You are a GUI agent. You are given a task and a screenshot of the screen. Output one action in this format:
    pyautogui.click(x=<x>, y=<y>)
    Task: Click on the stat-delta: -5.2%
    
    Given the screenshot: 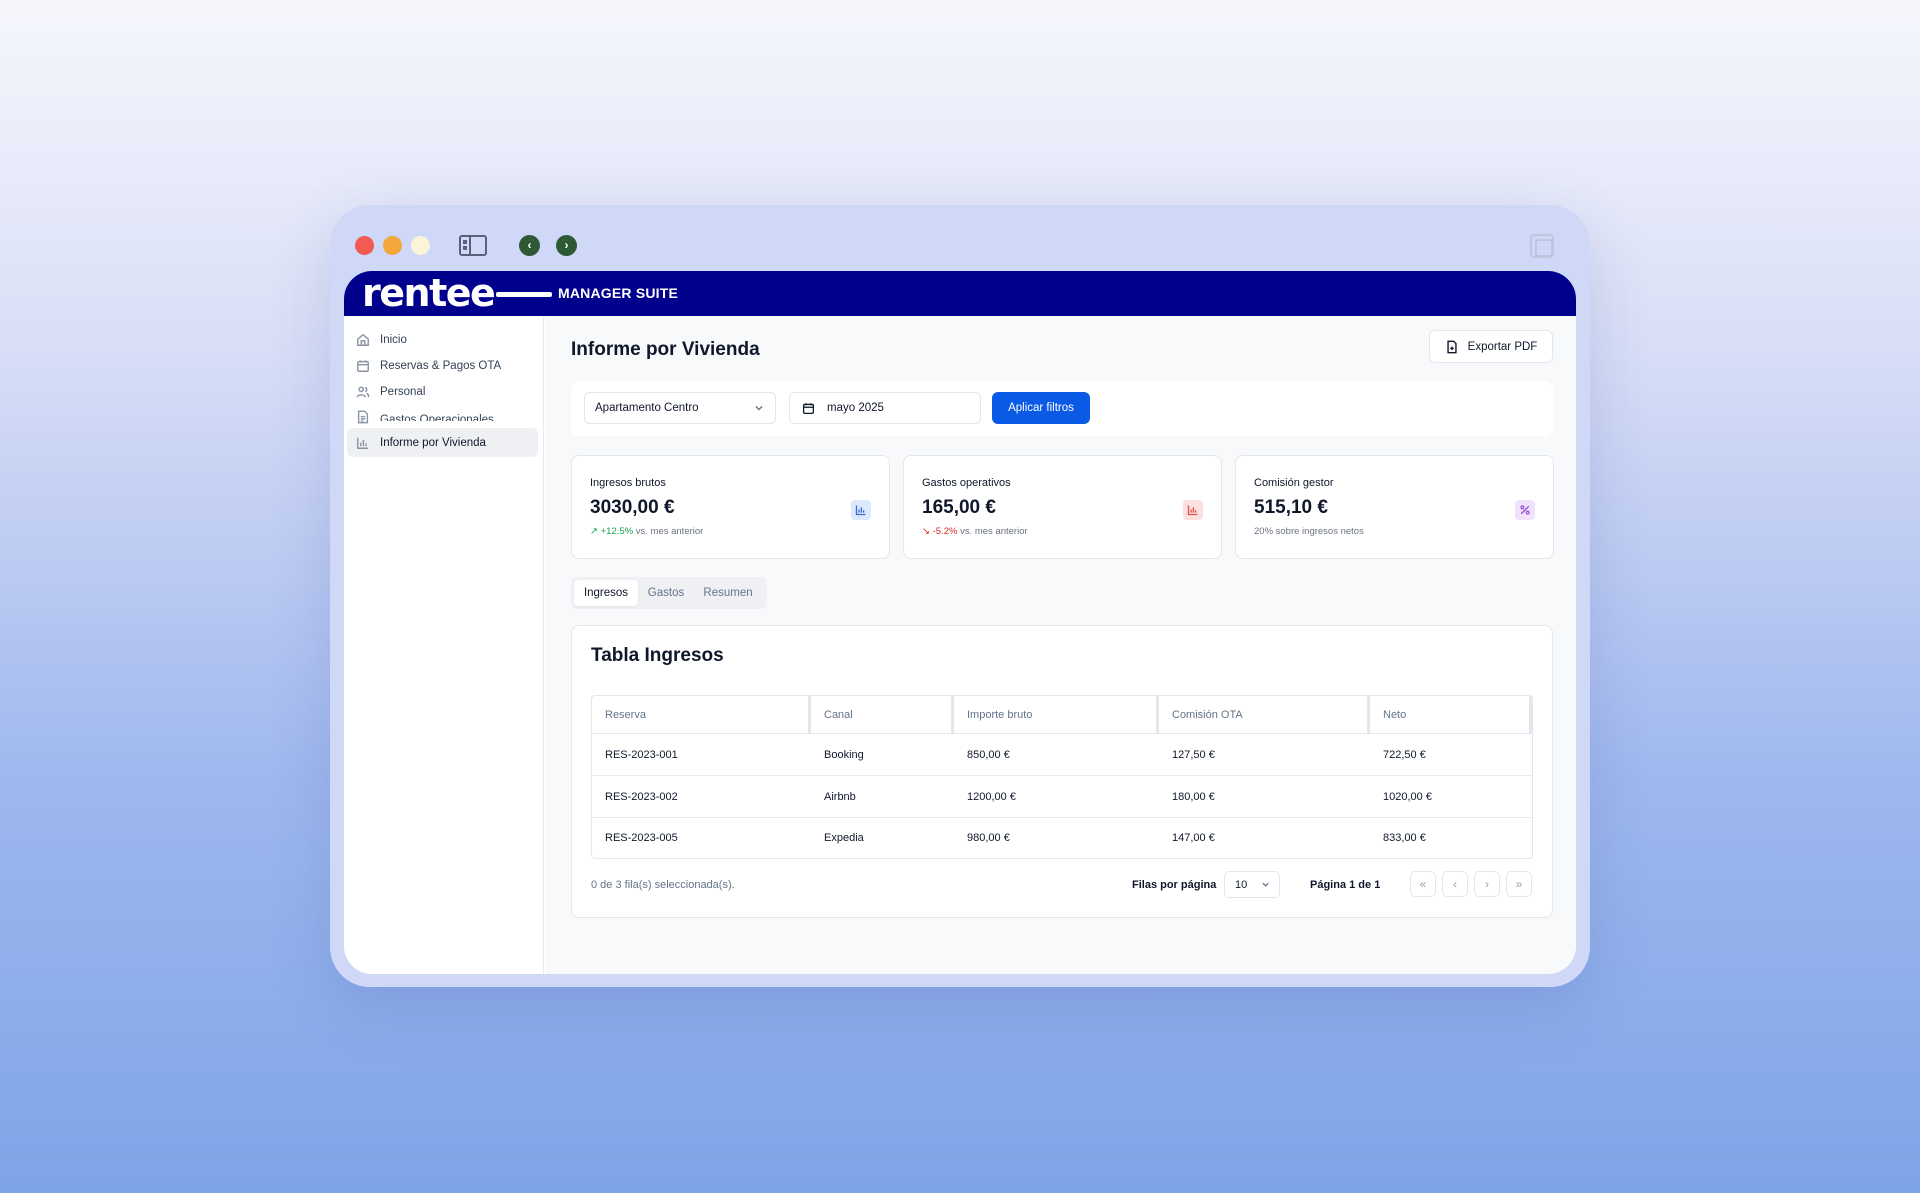 What is the action you would take?
    pyautogui.click(x=945, y=531)
    